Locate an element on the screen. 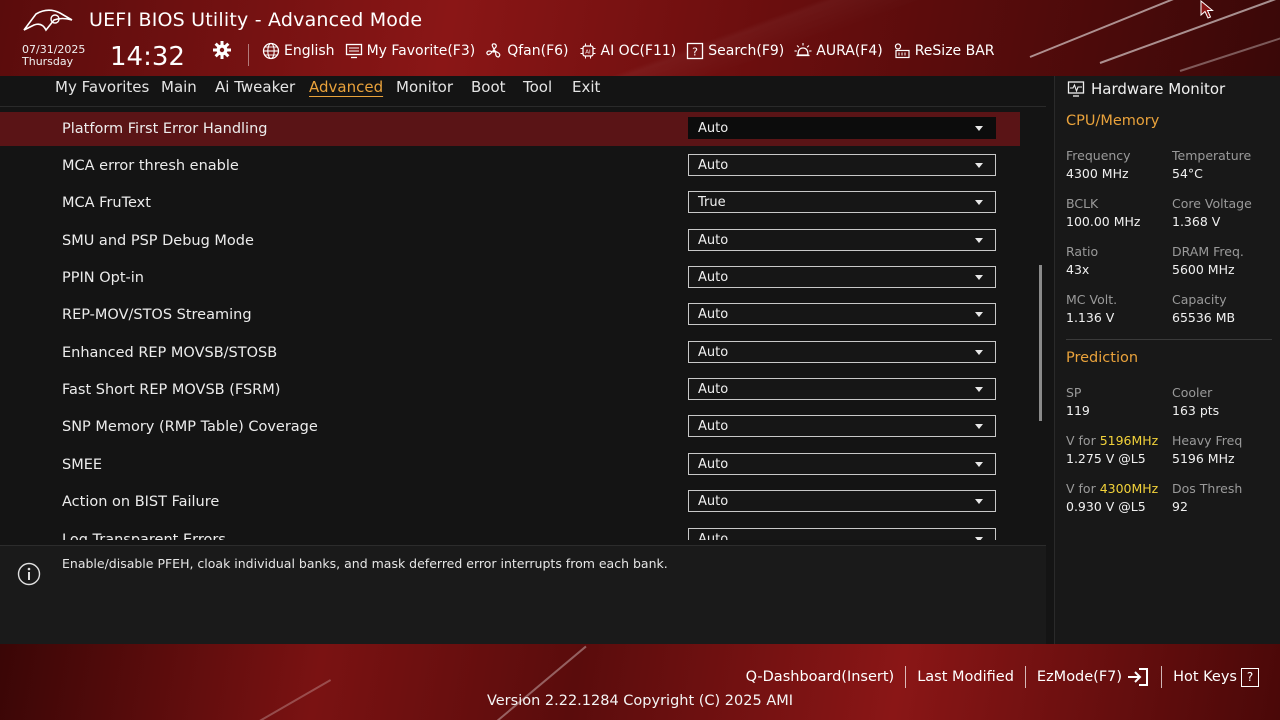 This screenshot has width=1280, height=720. hot-keys-button: Hot Keys ? is located at coordinates (1216, 677).